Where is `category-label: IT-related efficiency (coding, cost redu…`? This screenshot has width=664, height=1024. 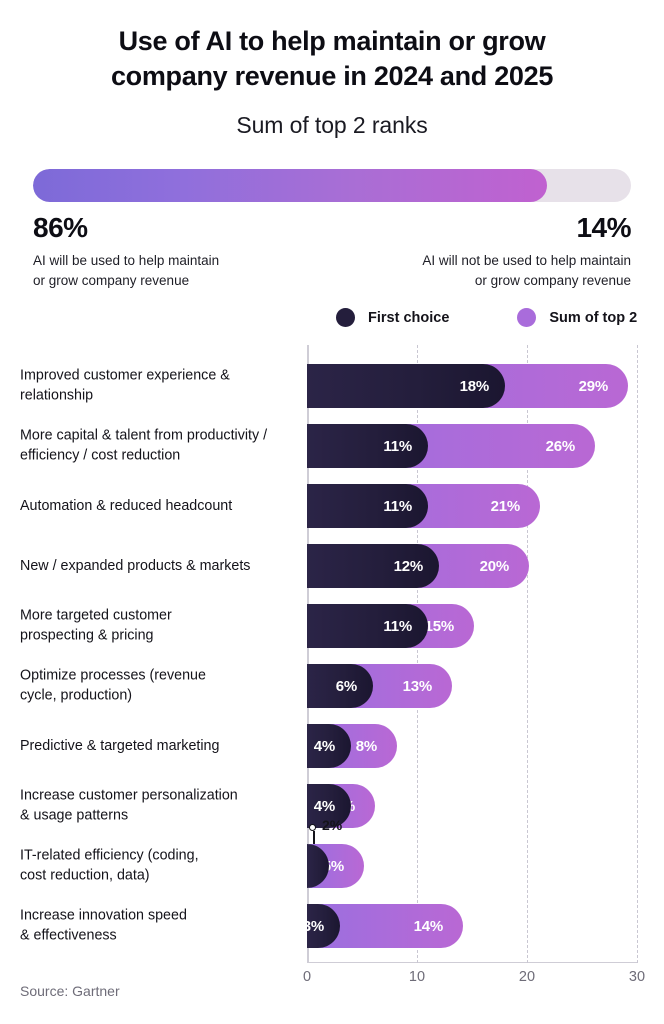 category-label: IT-related efficiency (coding, cost redu… is located at coordinates (109, 865).